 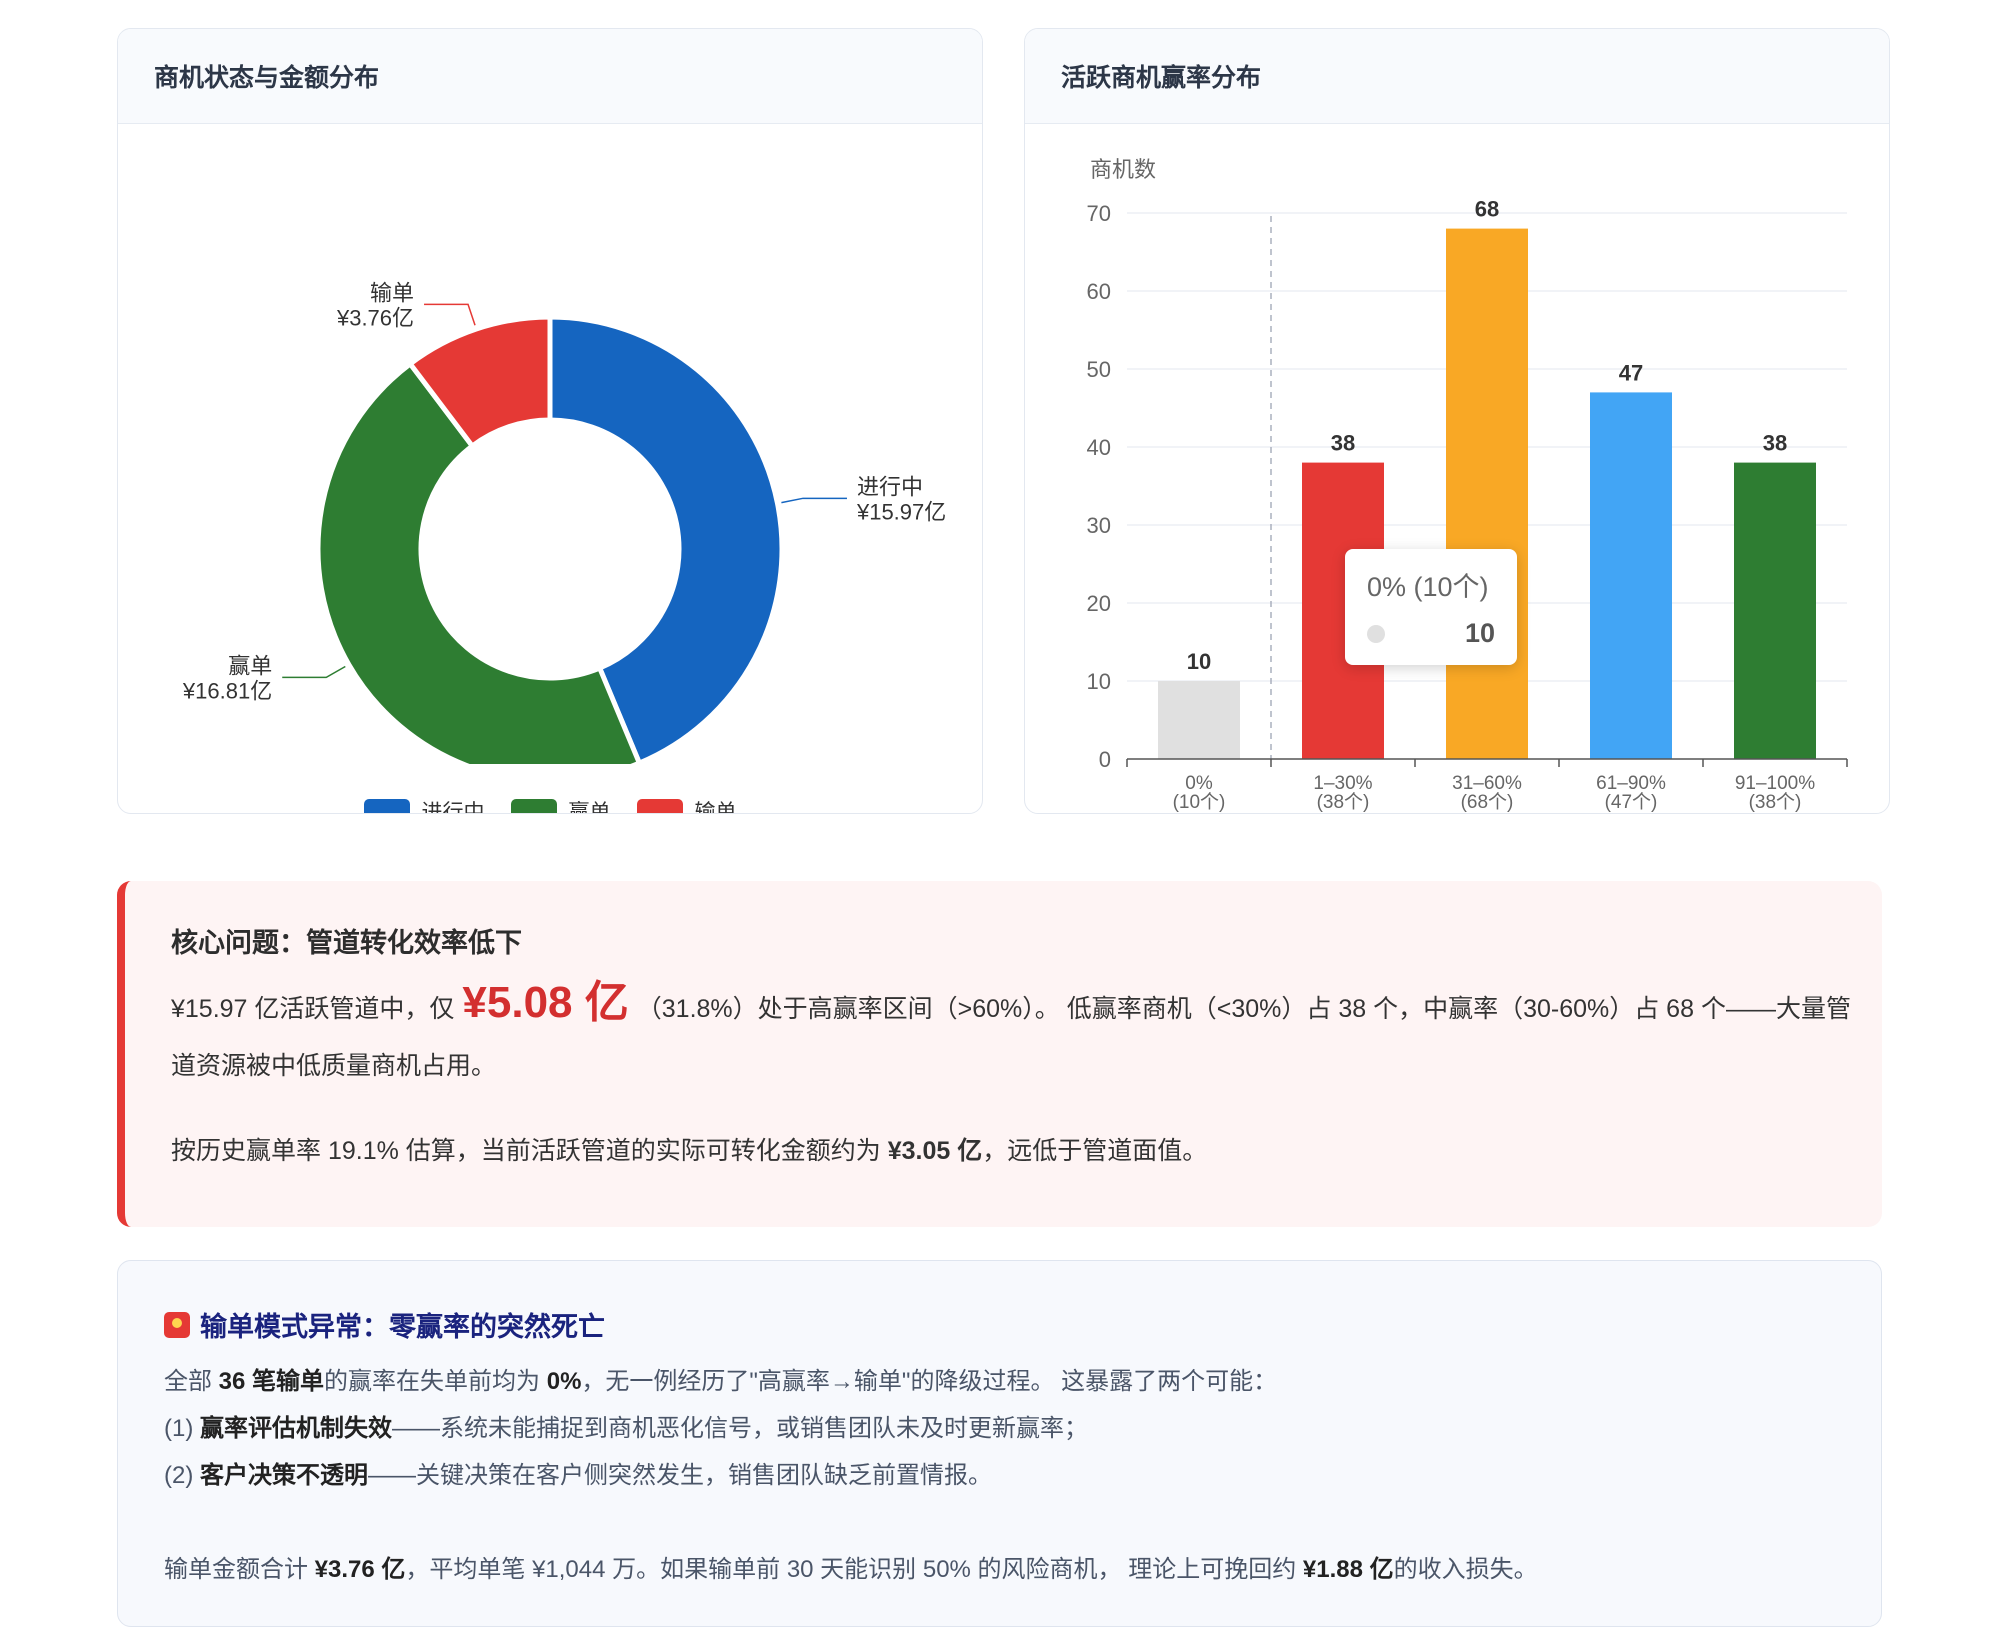 I want to click on legend-label-lost: 输单, so click(x=715, y=807).